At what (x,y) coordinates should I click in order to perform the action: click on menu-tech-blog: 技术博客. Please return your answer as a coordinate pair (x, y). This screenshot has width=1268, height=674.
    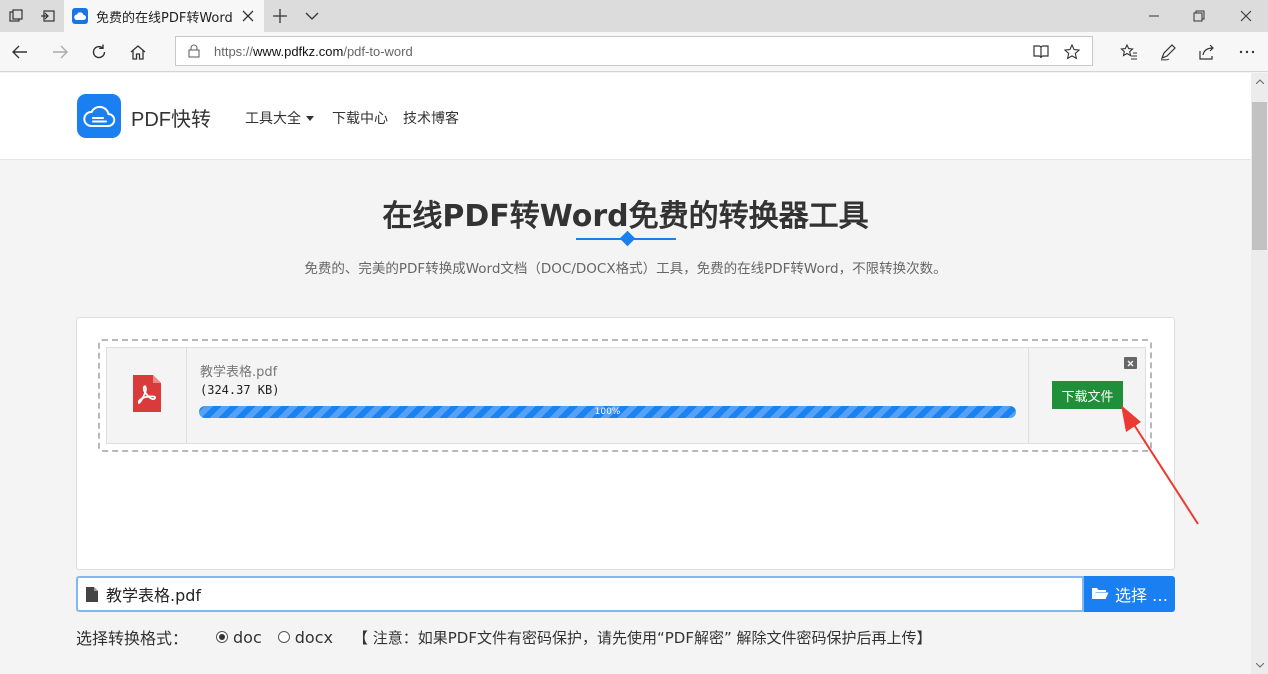
    Looking at the image, I should click on (431, 118).